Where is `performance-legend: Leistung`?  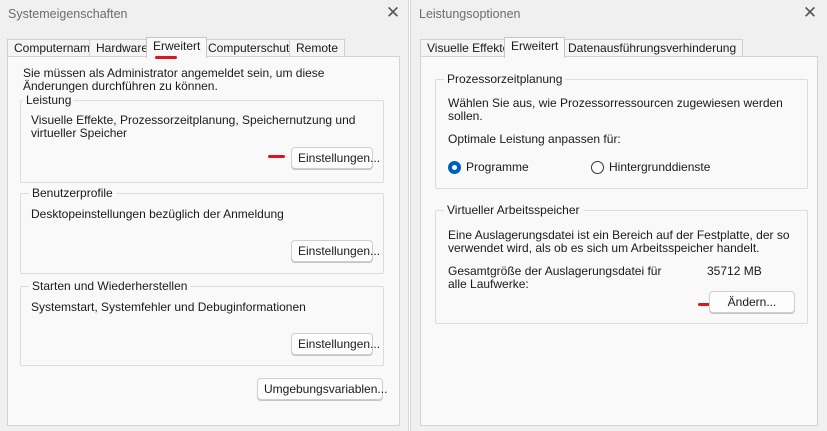 performance-legend: Leistung is located at coordinates (49, 100).